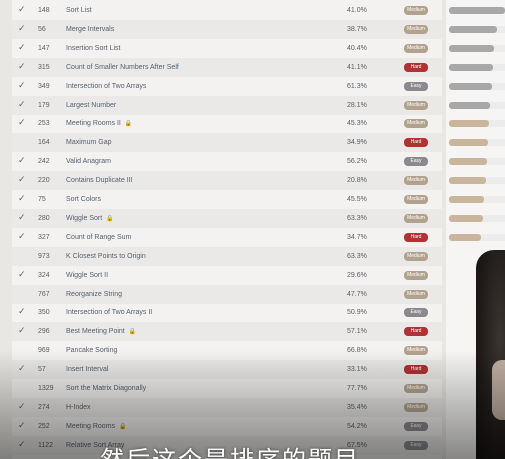  Describe the element at coordinates (490, 354) in the screenshot. I see `presenter-video` at that location.